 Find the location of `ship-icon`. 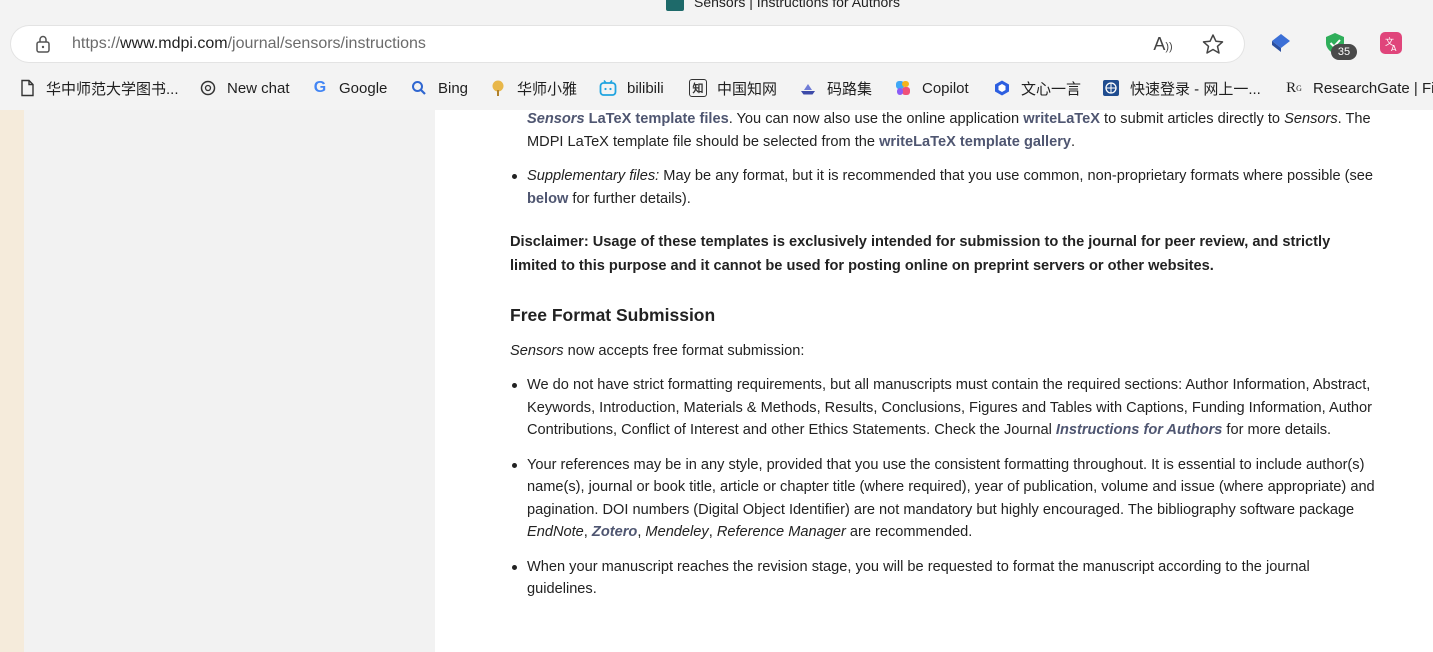

ship-icon is located at coordinates (808, 89).